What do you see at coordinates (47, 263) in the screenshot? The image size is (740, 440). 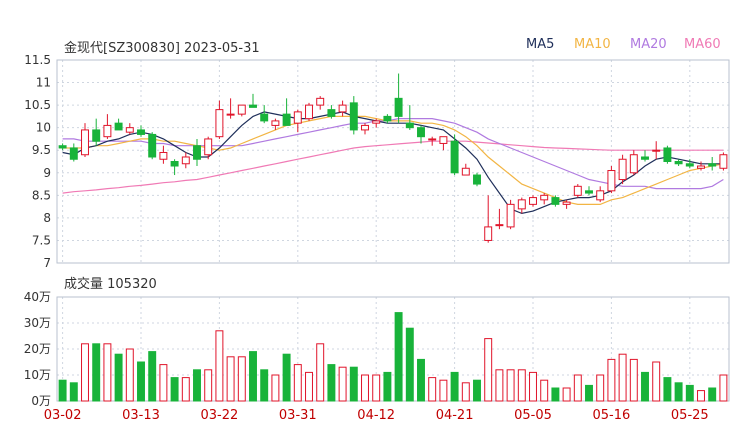 I see `price-y-tick-label: 7` at bounding box center [47, 263].